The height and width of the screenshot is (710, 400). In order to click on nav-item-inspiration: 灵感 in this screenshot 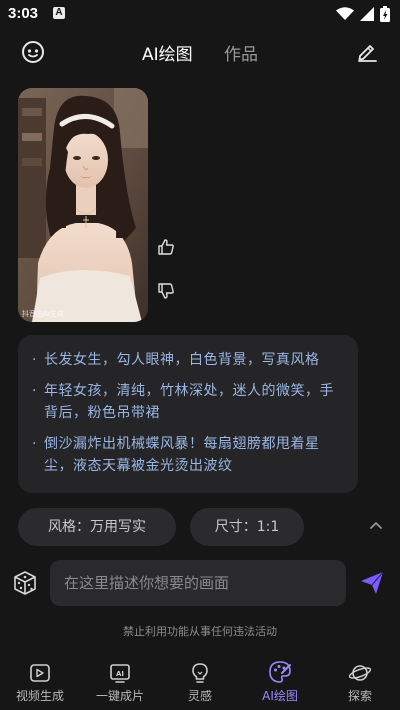, I will do `click(200, 682)`.